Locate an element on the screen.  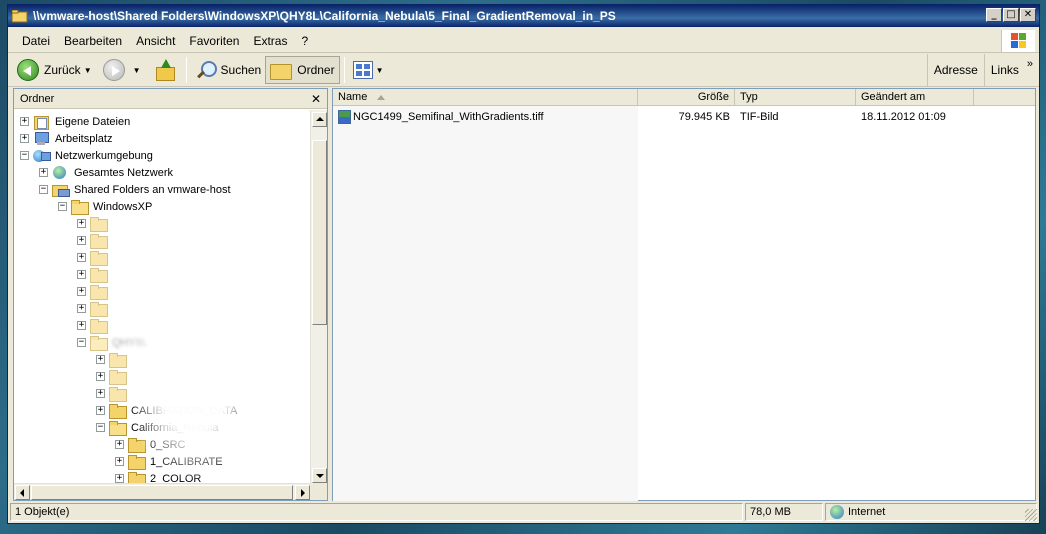
links-bar-toggle: Links is located at coordinates (1004, 70).